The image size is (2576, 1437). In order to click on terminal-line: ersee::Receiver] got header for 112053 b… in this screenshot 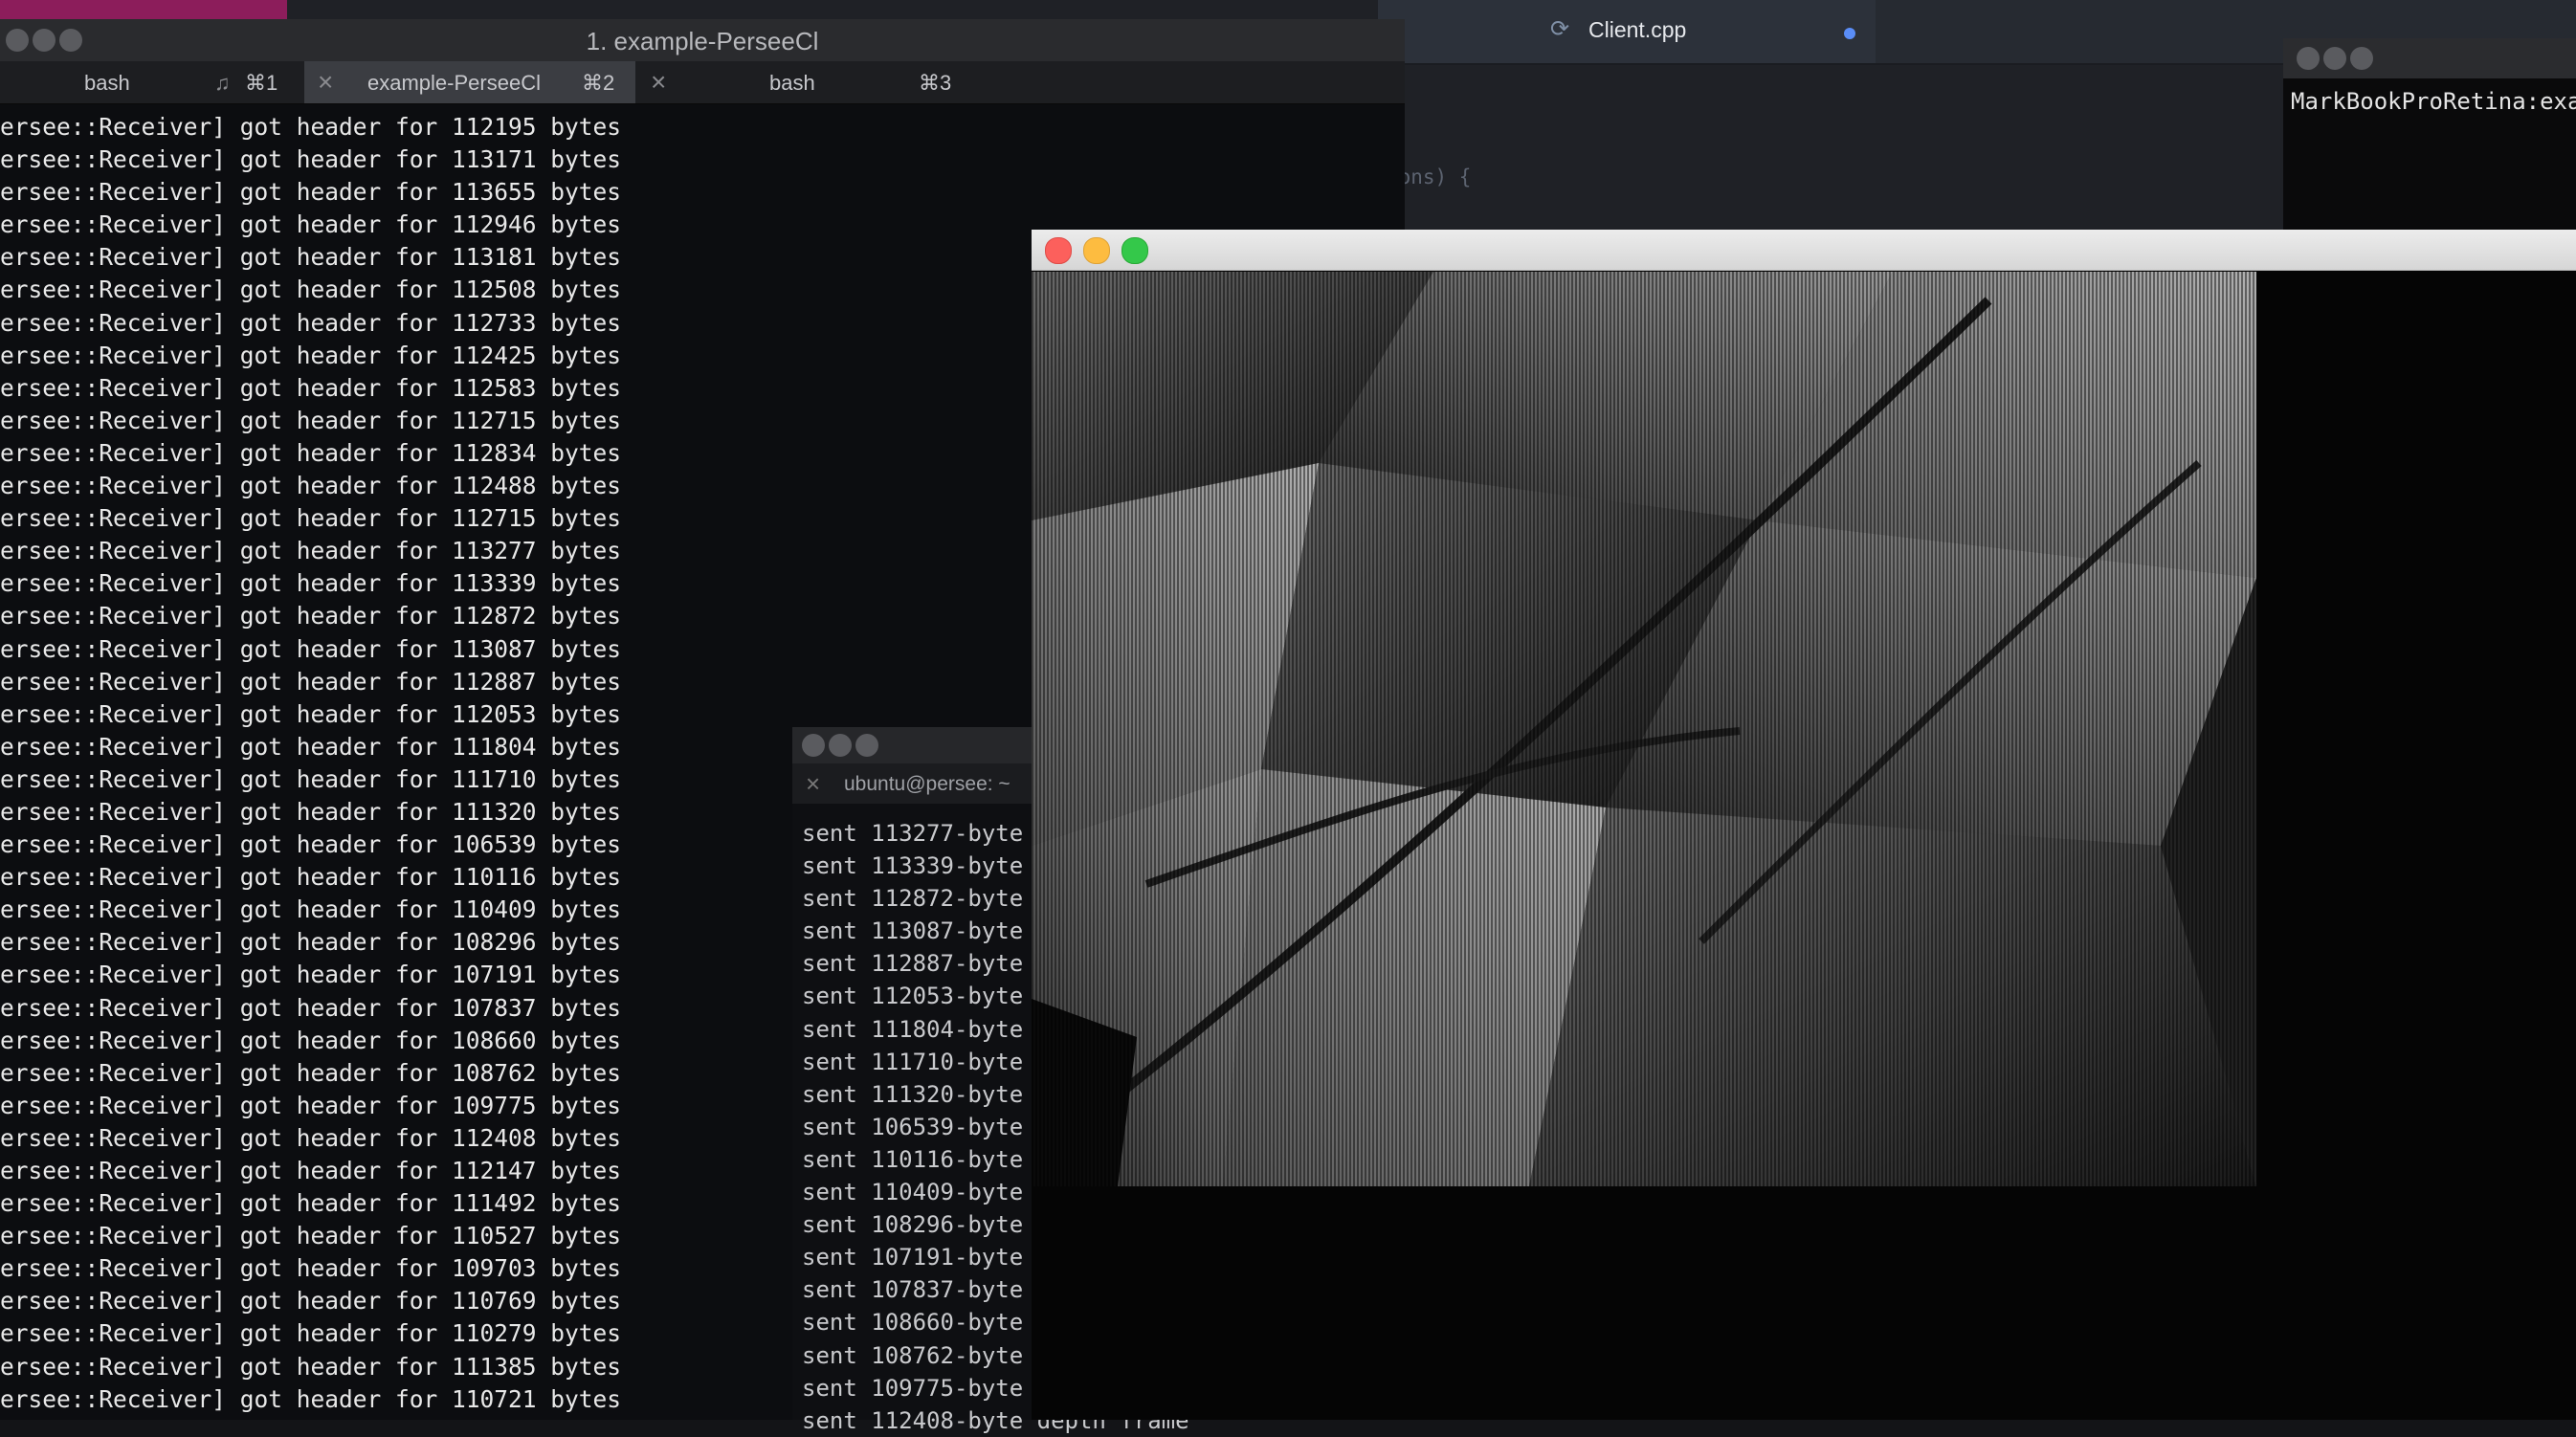, I will do `click(311, 713)`.